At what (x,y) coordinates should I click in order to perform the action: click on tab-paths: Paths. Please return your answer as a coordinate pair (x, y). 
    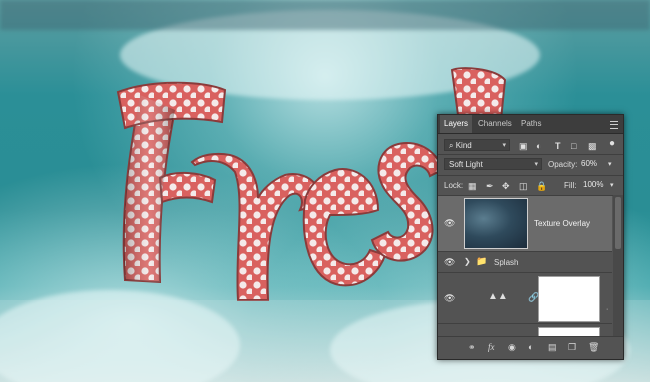
    Looking at the image, I should click on (531, 124).